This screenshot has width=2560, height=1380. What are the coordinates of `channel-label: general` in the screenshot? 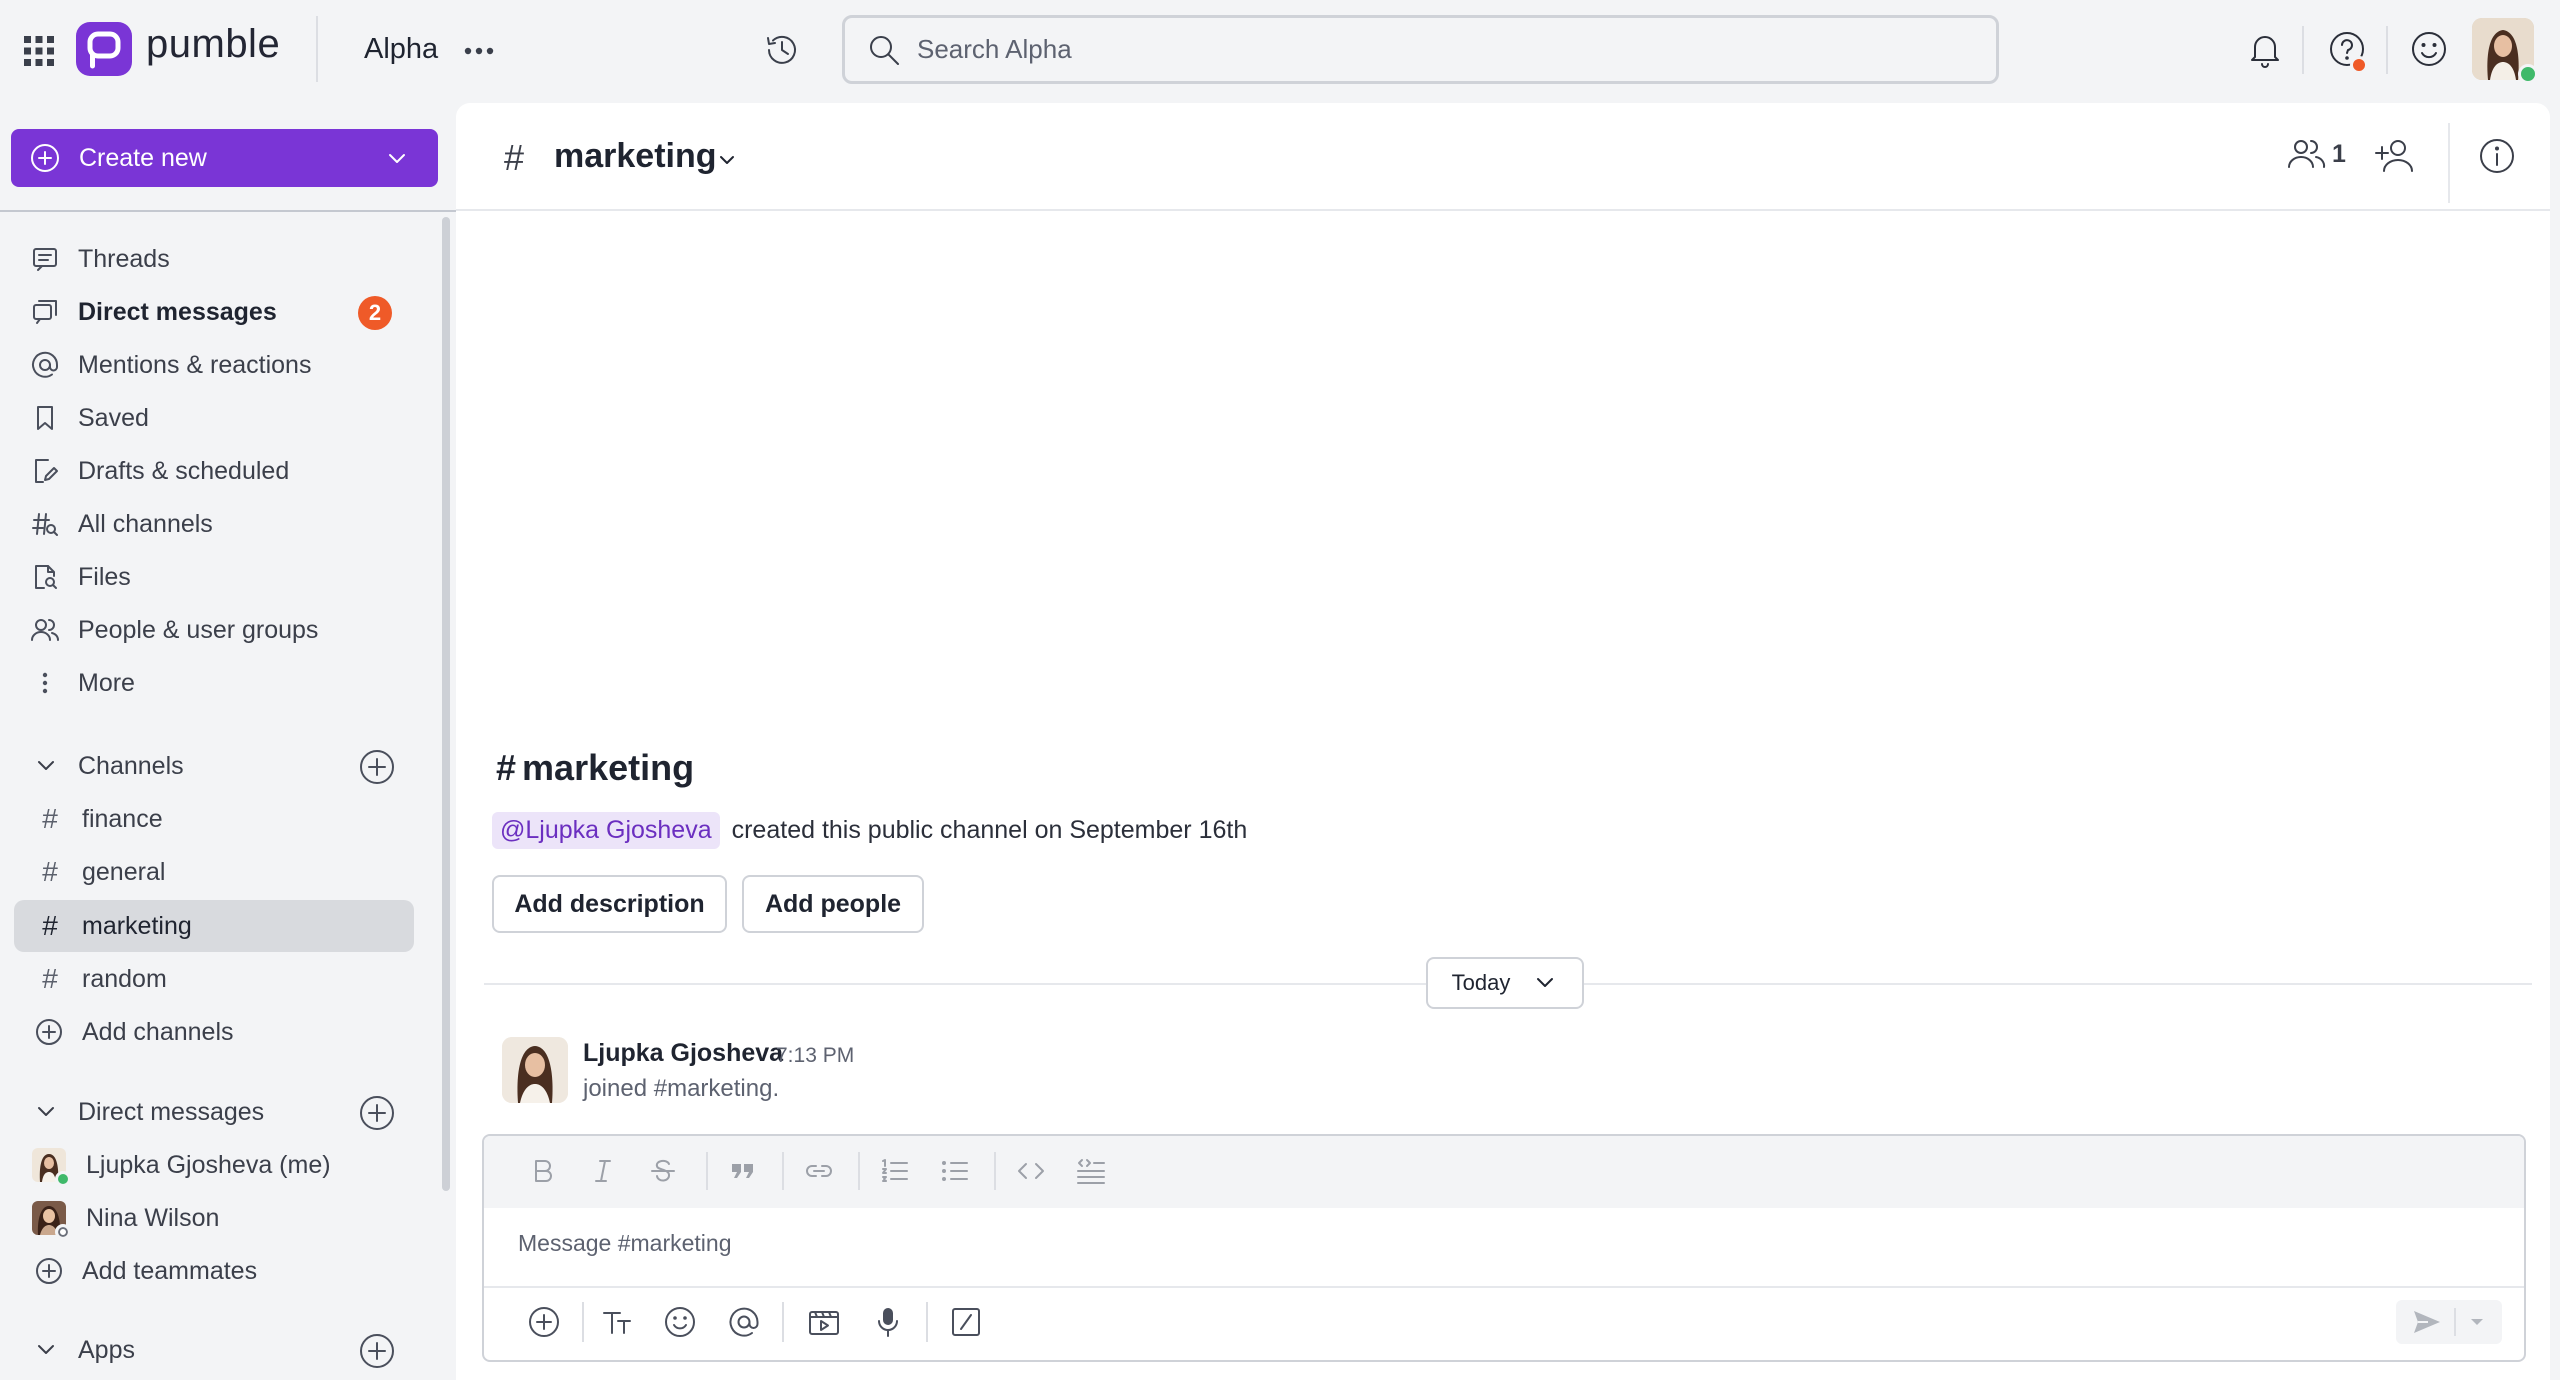 It's located at (124, 871).